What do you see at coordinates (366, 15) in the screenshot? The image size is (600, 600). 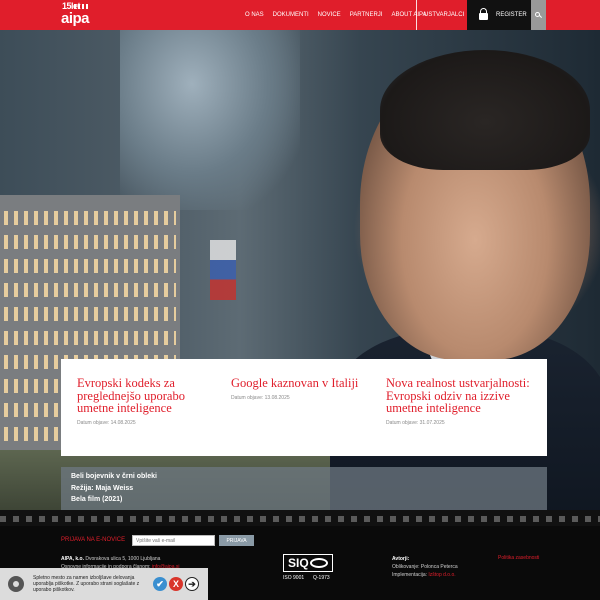 I see `nav-partnerji: PARTNERJI` at bounding box center [366, 15].